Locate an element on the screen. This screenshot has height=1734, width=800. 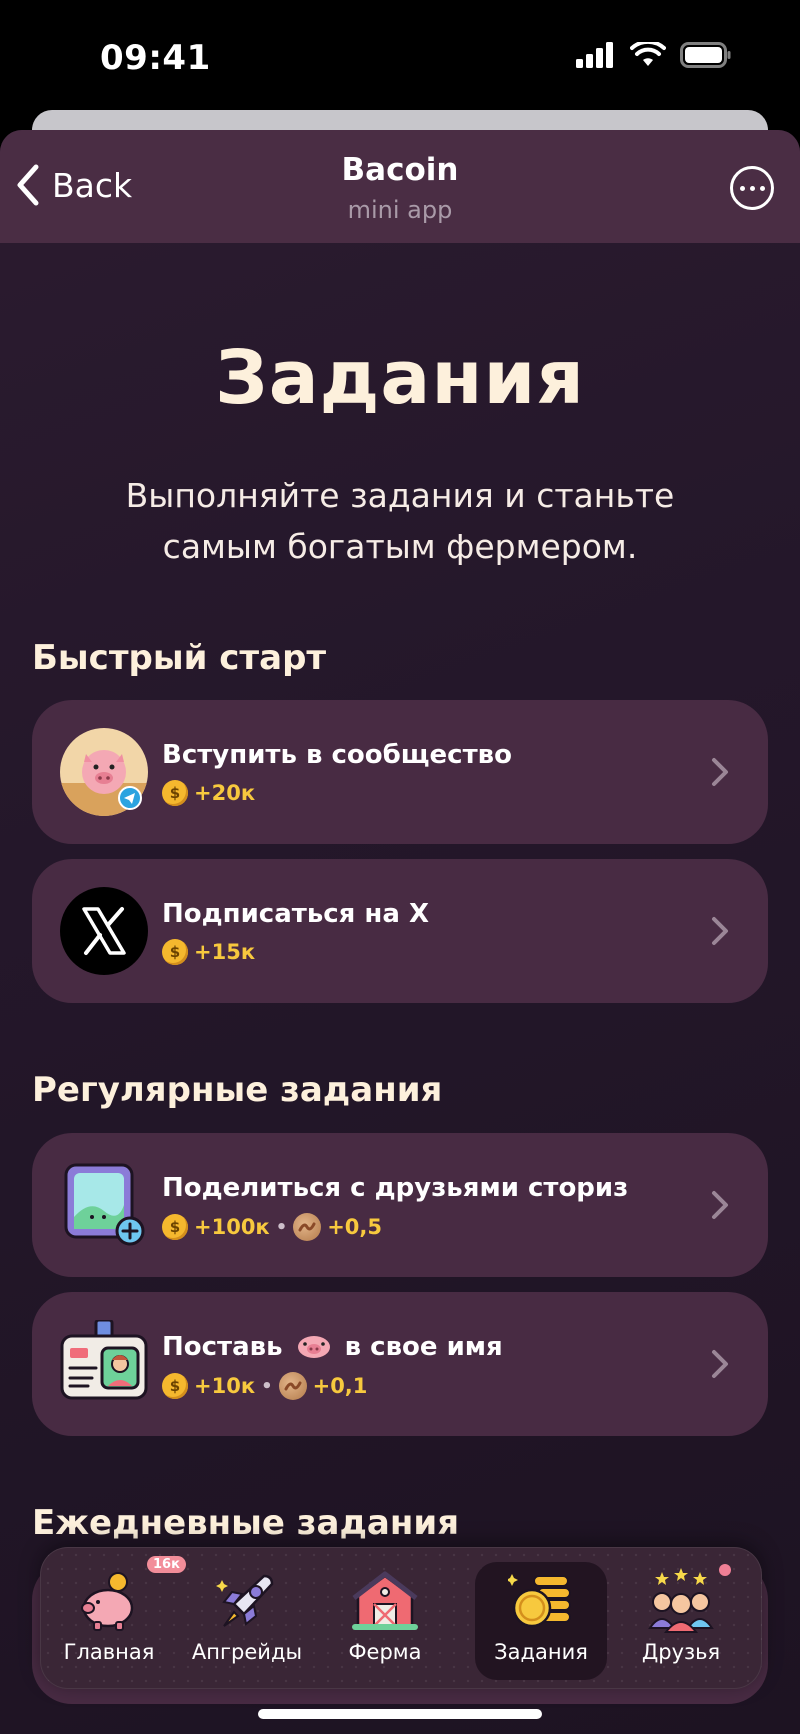
tab-upgrades: Апгрейды is located at coordinates (247, 1621).